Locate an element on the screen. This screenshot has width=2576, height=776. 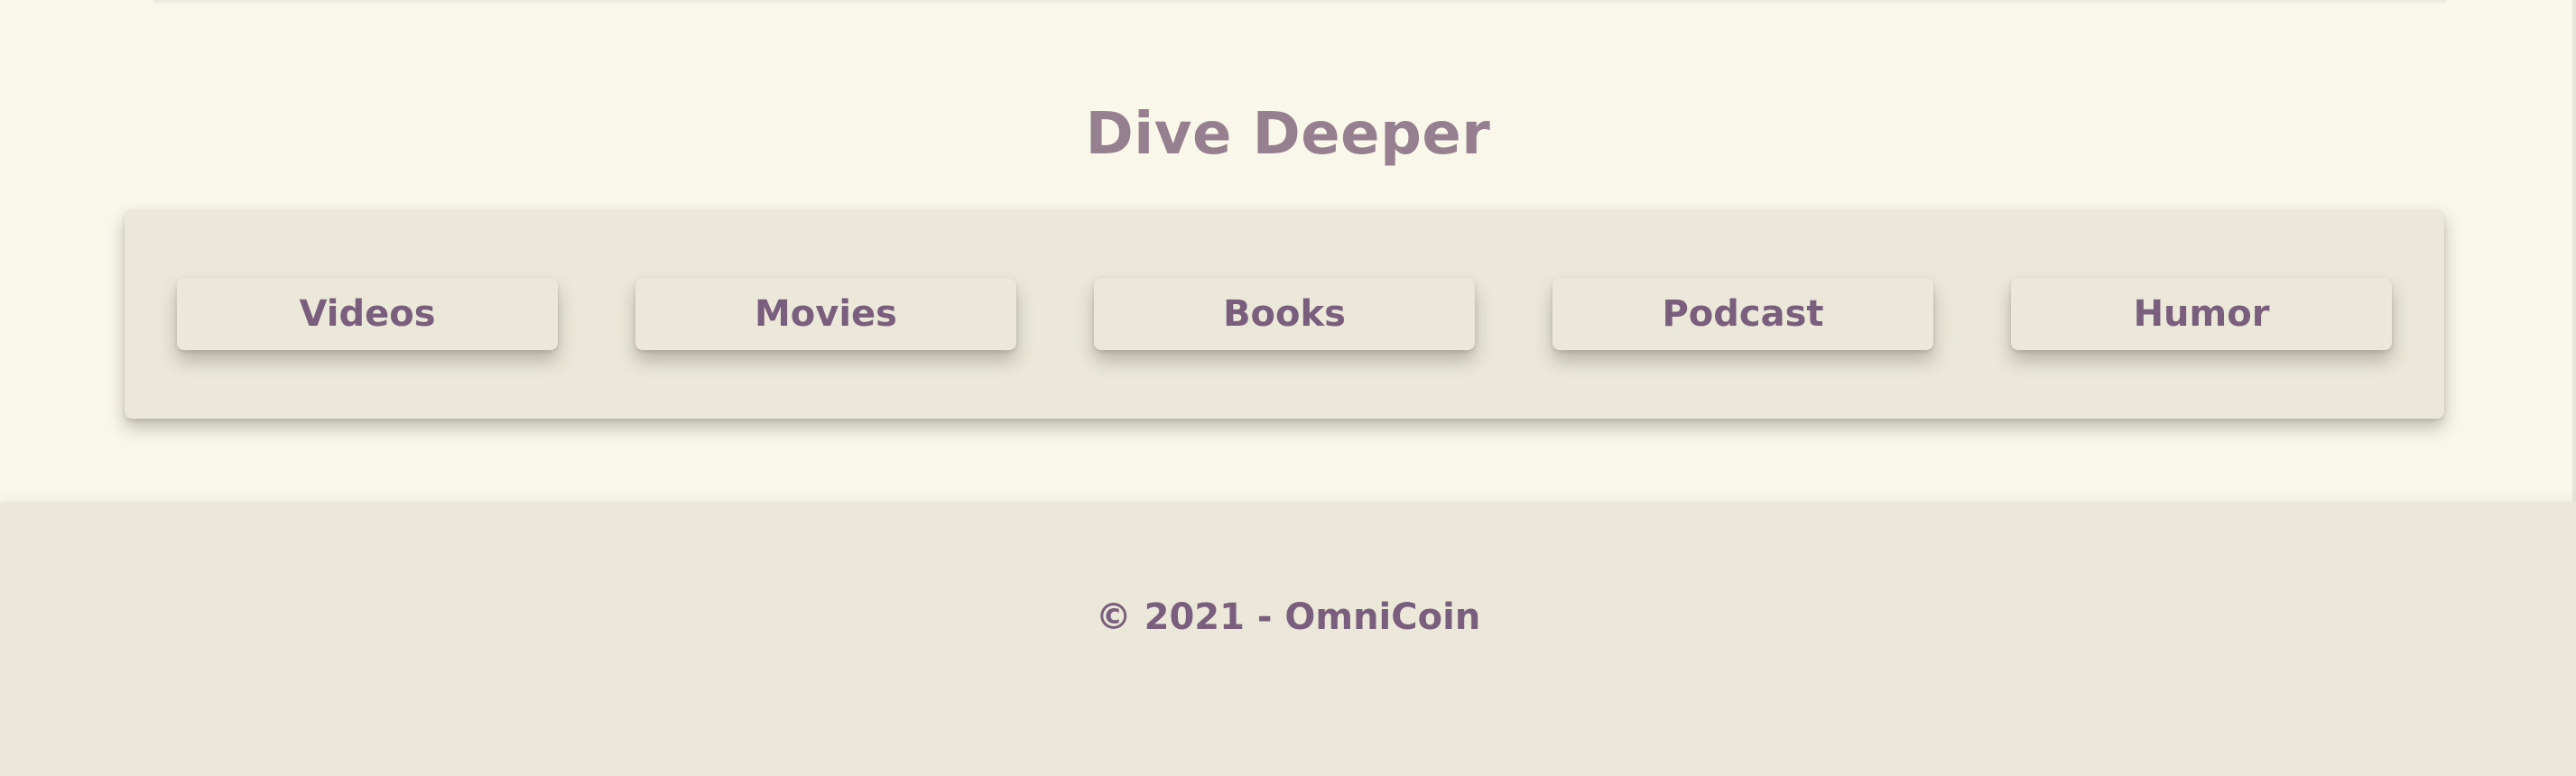
top-divider is located at coordinates (1299, 2).